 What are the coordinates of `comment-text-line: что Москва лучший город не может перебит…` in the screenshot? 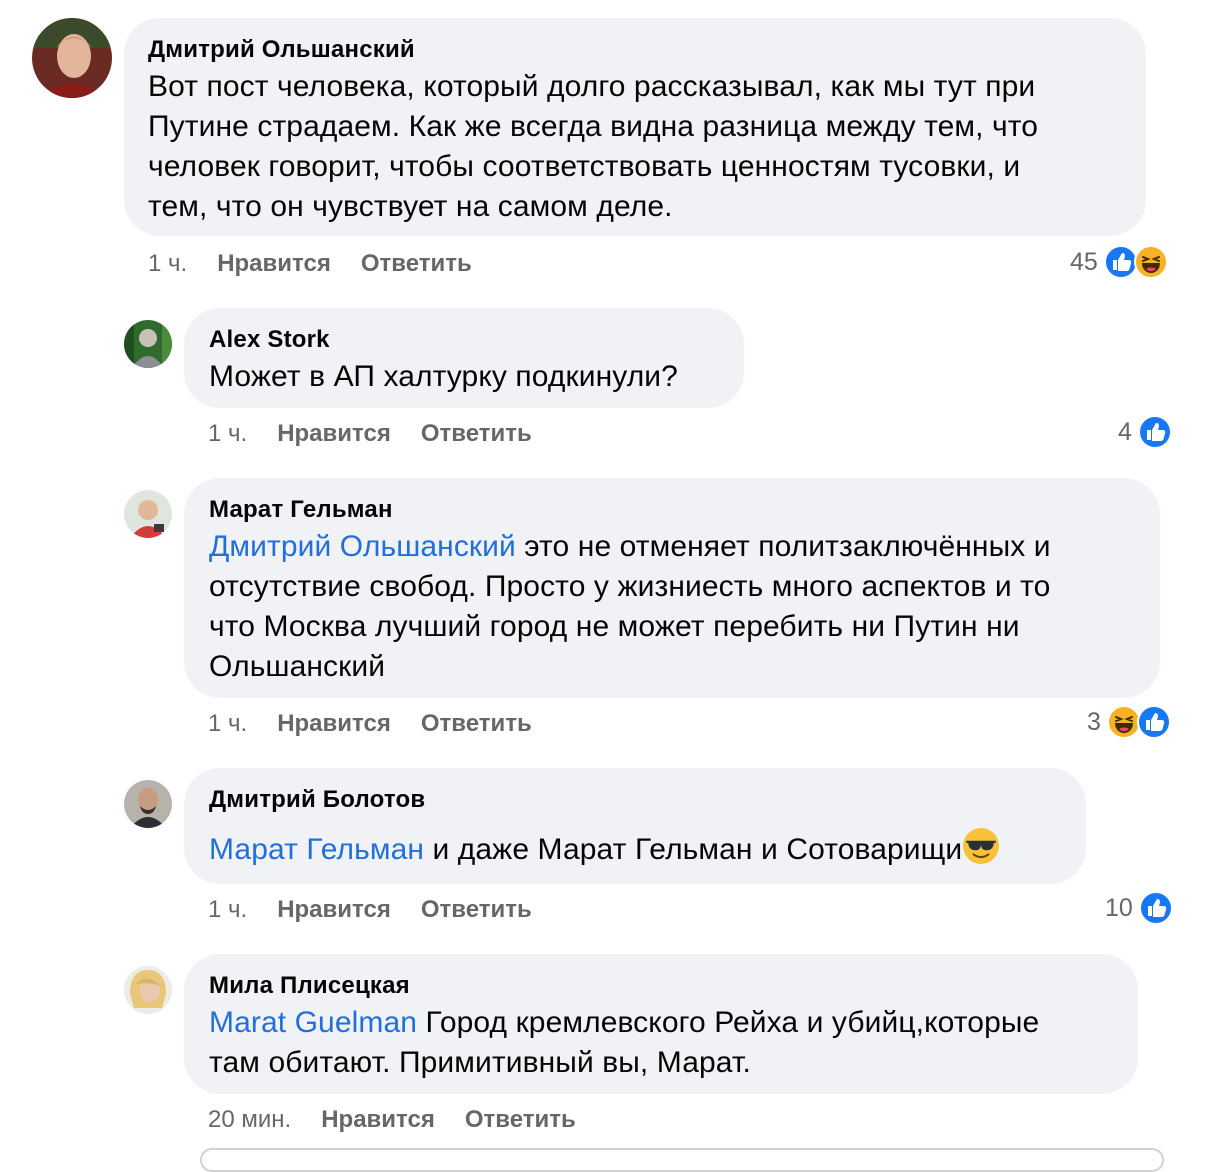 It's located at (614, 626).